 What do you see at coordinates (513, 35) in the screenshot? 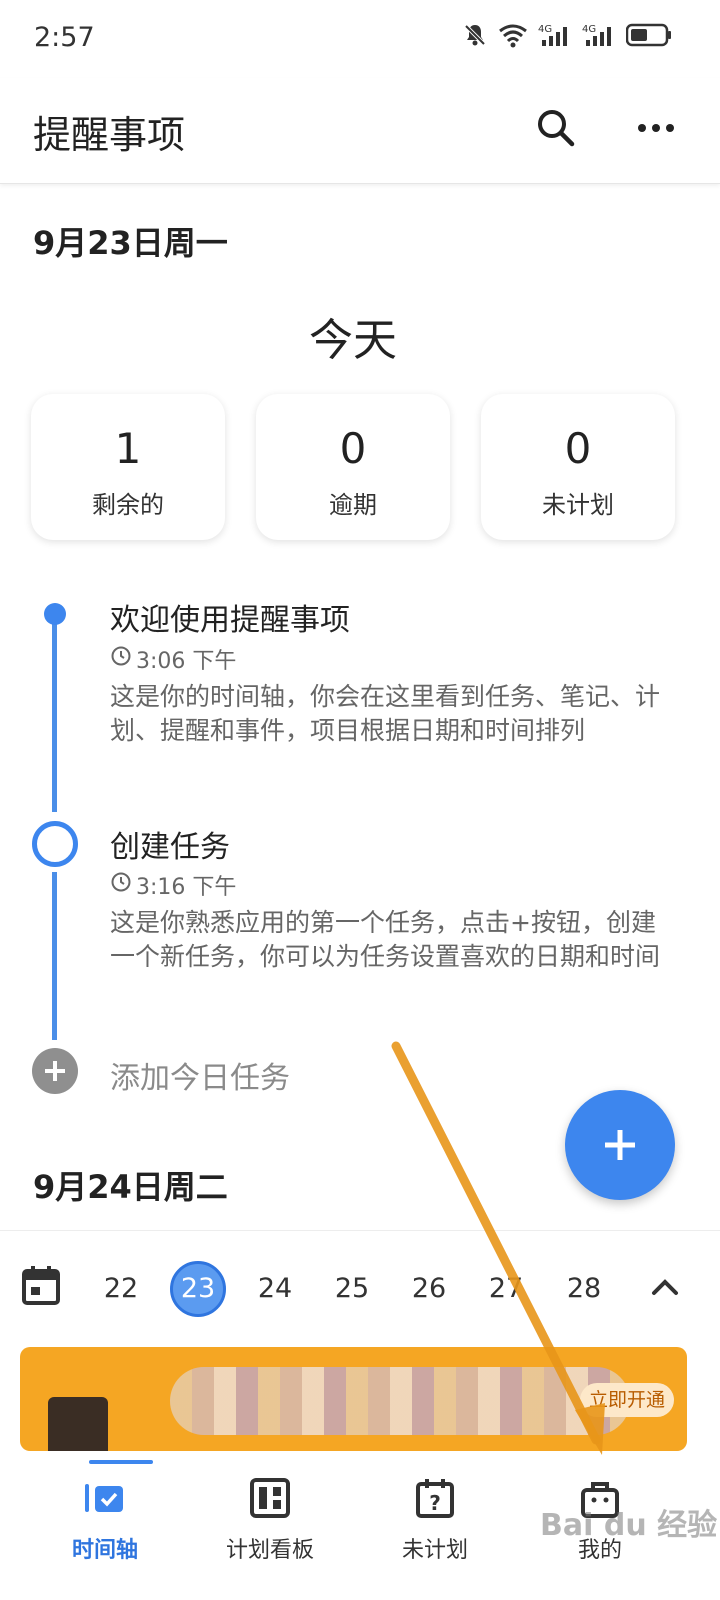
I see `wifi-icon` at bounding box center [513, 35].